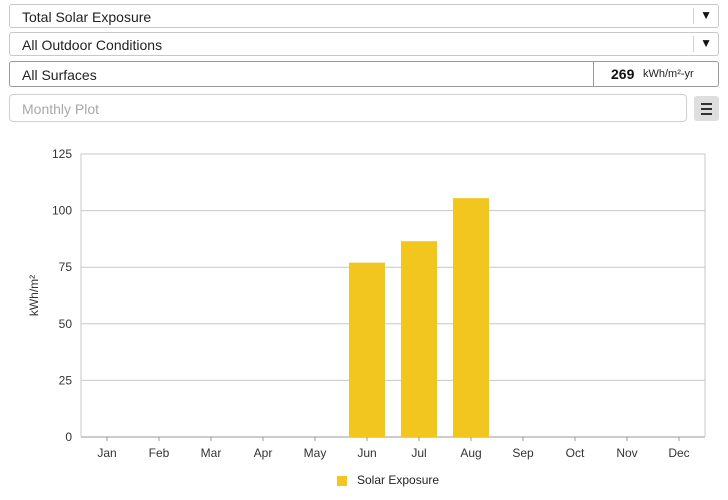 The image size is (728, 500). Describe the element at coordinates (342, 481) in the screenshot. I see `legend-swatch` at that location.